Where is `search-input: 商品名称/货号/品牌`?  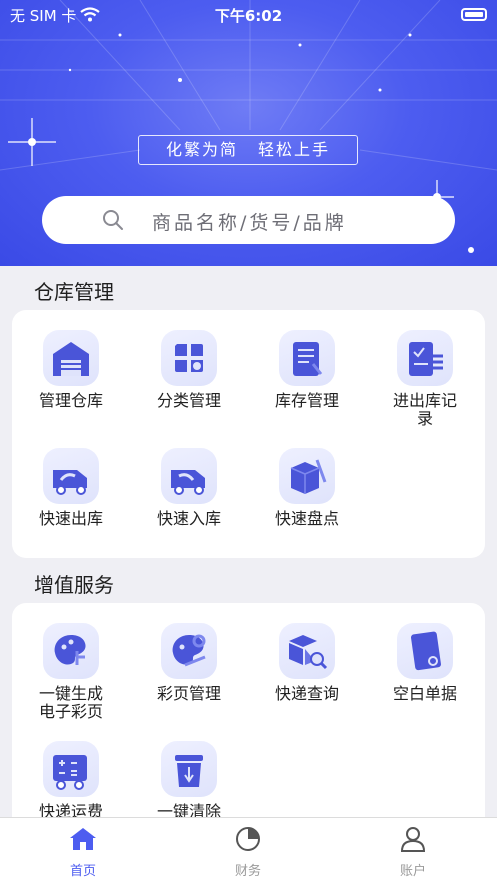
search-input: 商品名称/货号/品牌 is located at coordinates (249, 221).